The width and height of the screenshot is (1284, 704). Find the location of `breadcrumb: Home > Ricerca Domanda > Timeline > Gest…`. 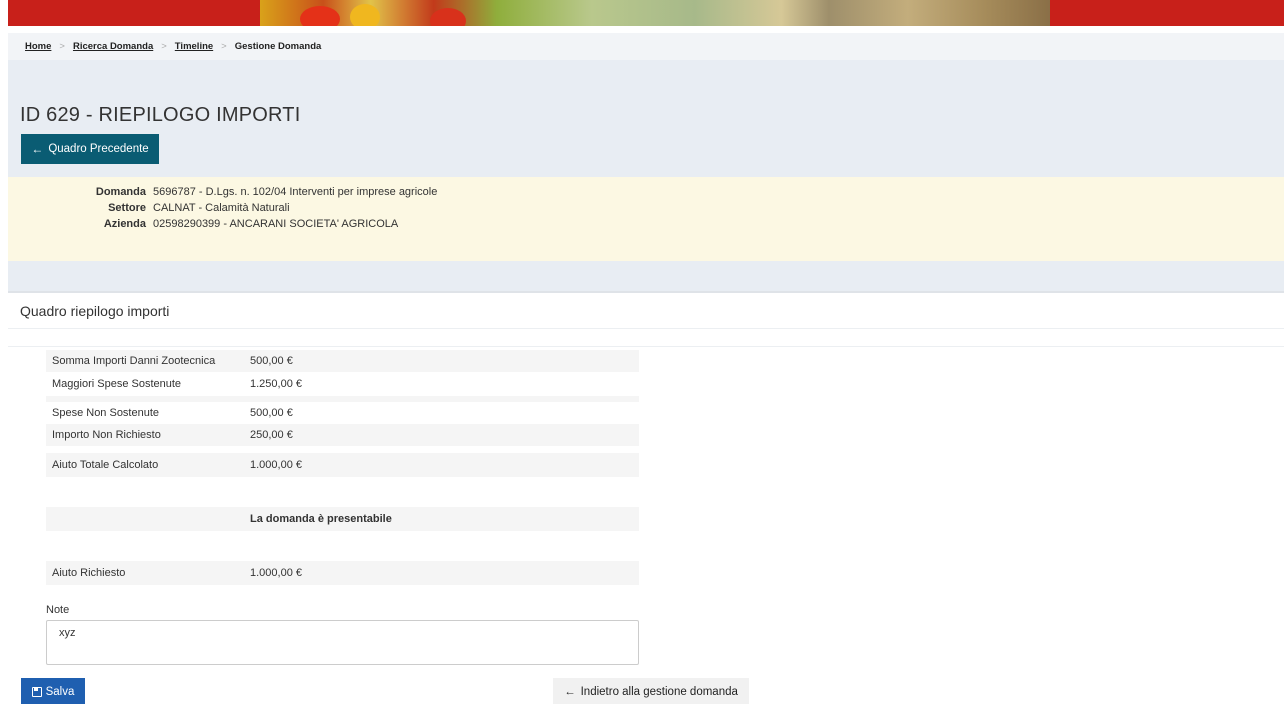

breadcrumb: Home > Ricerca Domanda > Timeline > Gest… is located at coordinates (646, 46).